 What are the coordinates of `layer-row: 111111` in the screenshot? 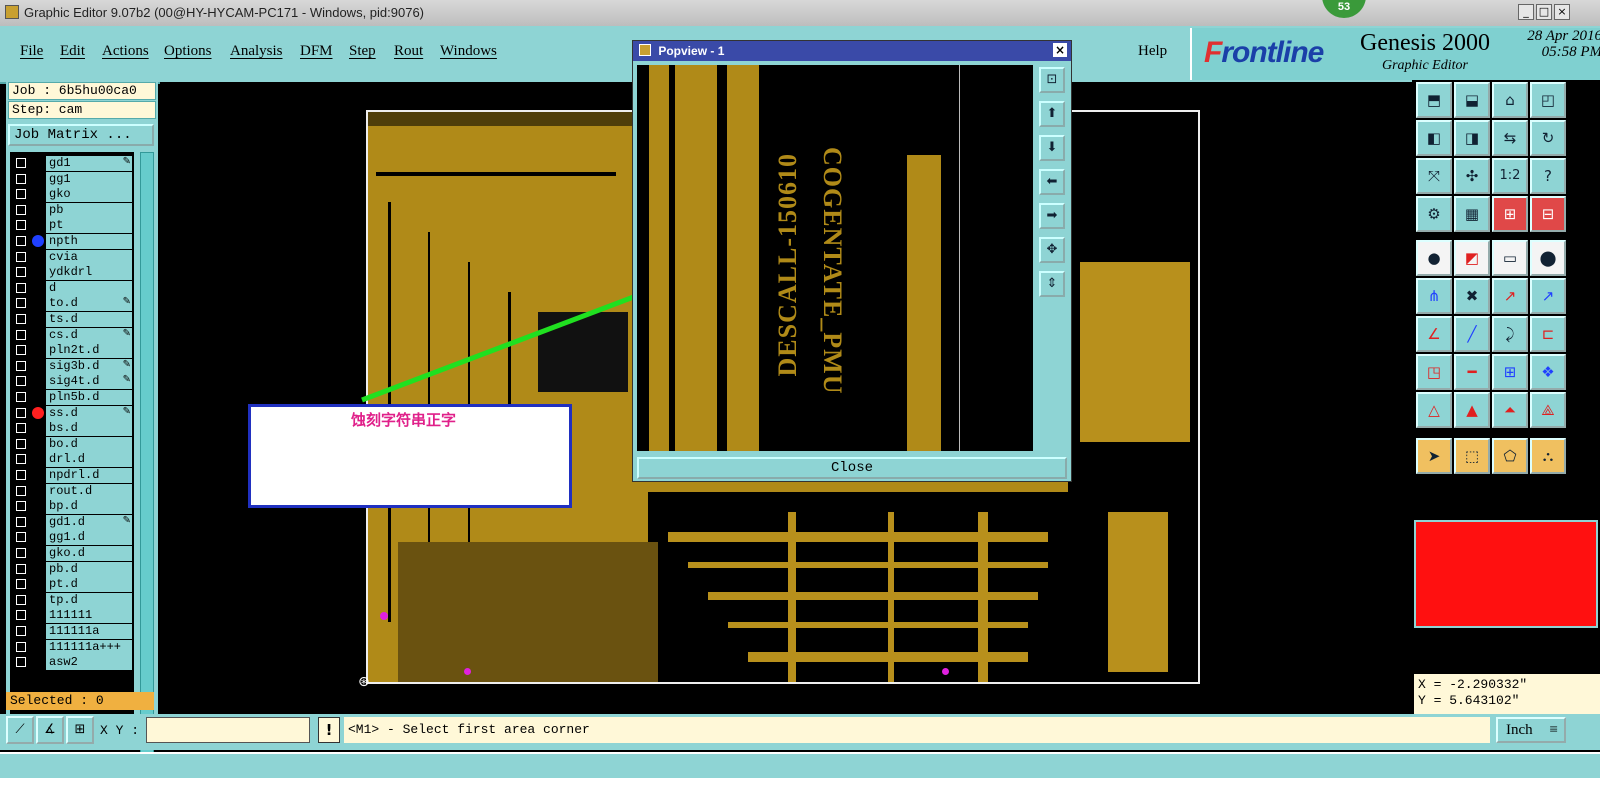 It's located at (72, 616).